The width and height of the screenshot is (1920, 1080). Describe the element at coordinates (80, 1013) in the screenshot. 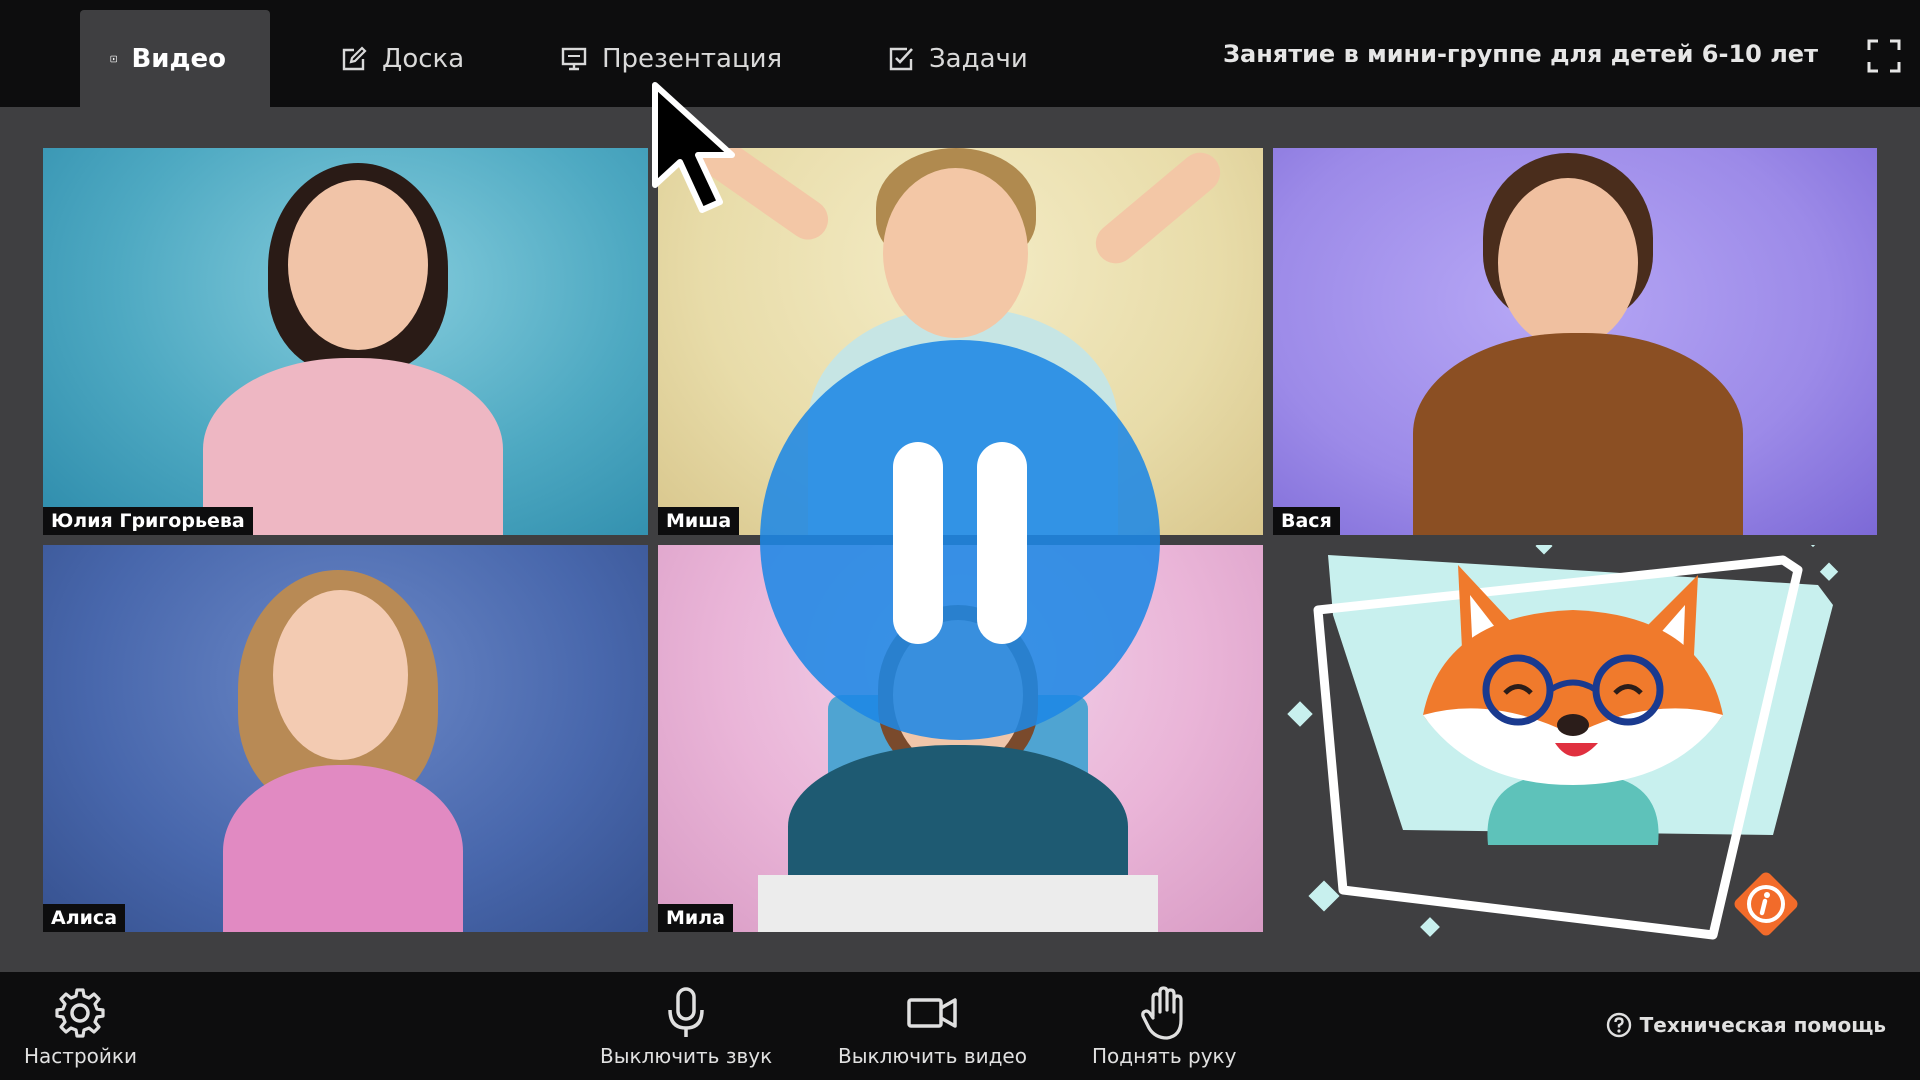

I see `gear-icon` at that location.